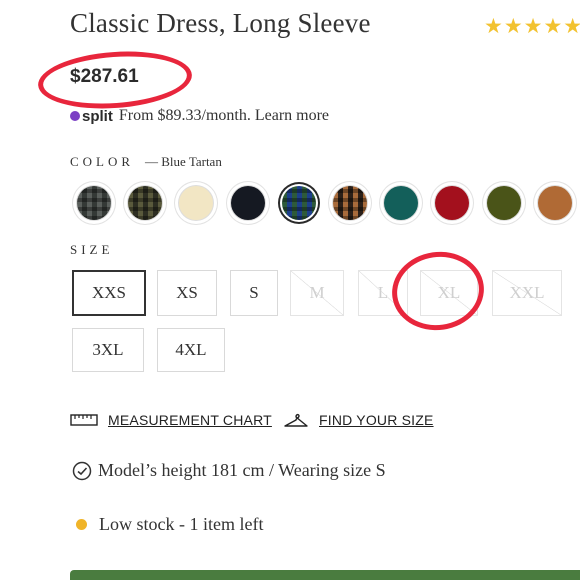  Describe the element at coordinates (554, 203) in the screenshot. I see `color-swatch-caramel` at that location.